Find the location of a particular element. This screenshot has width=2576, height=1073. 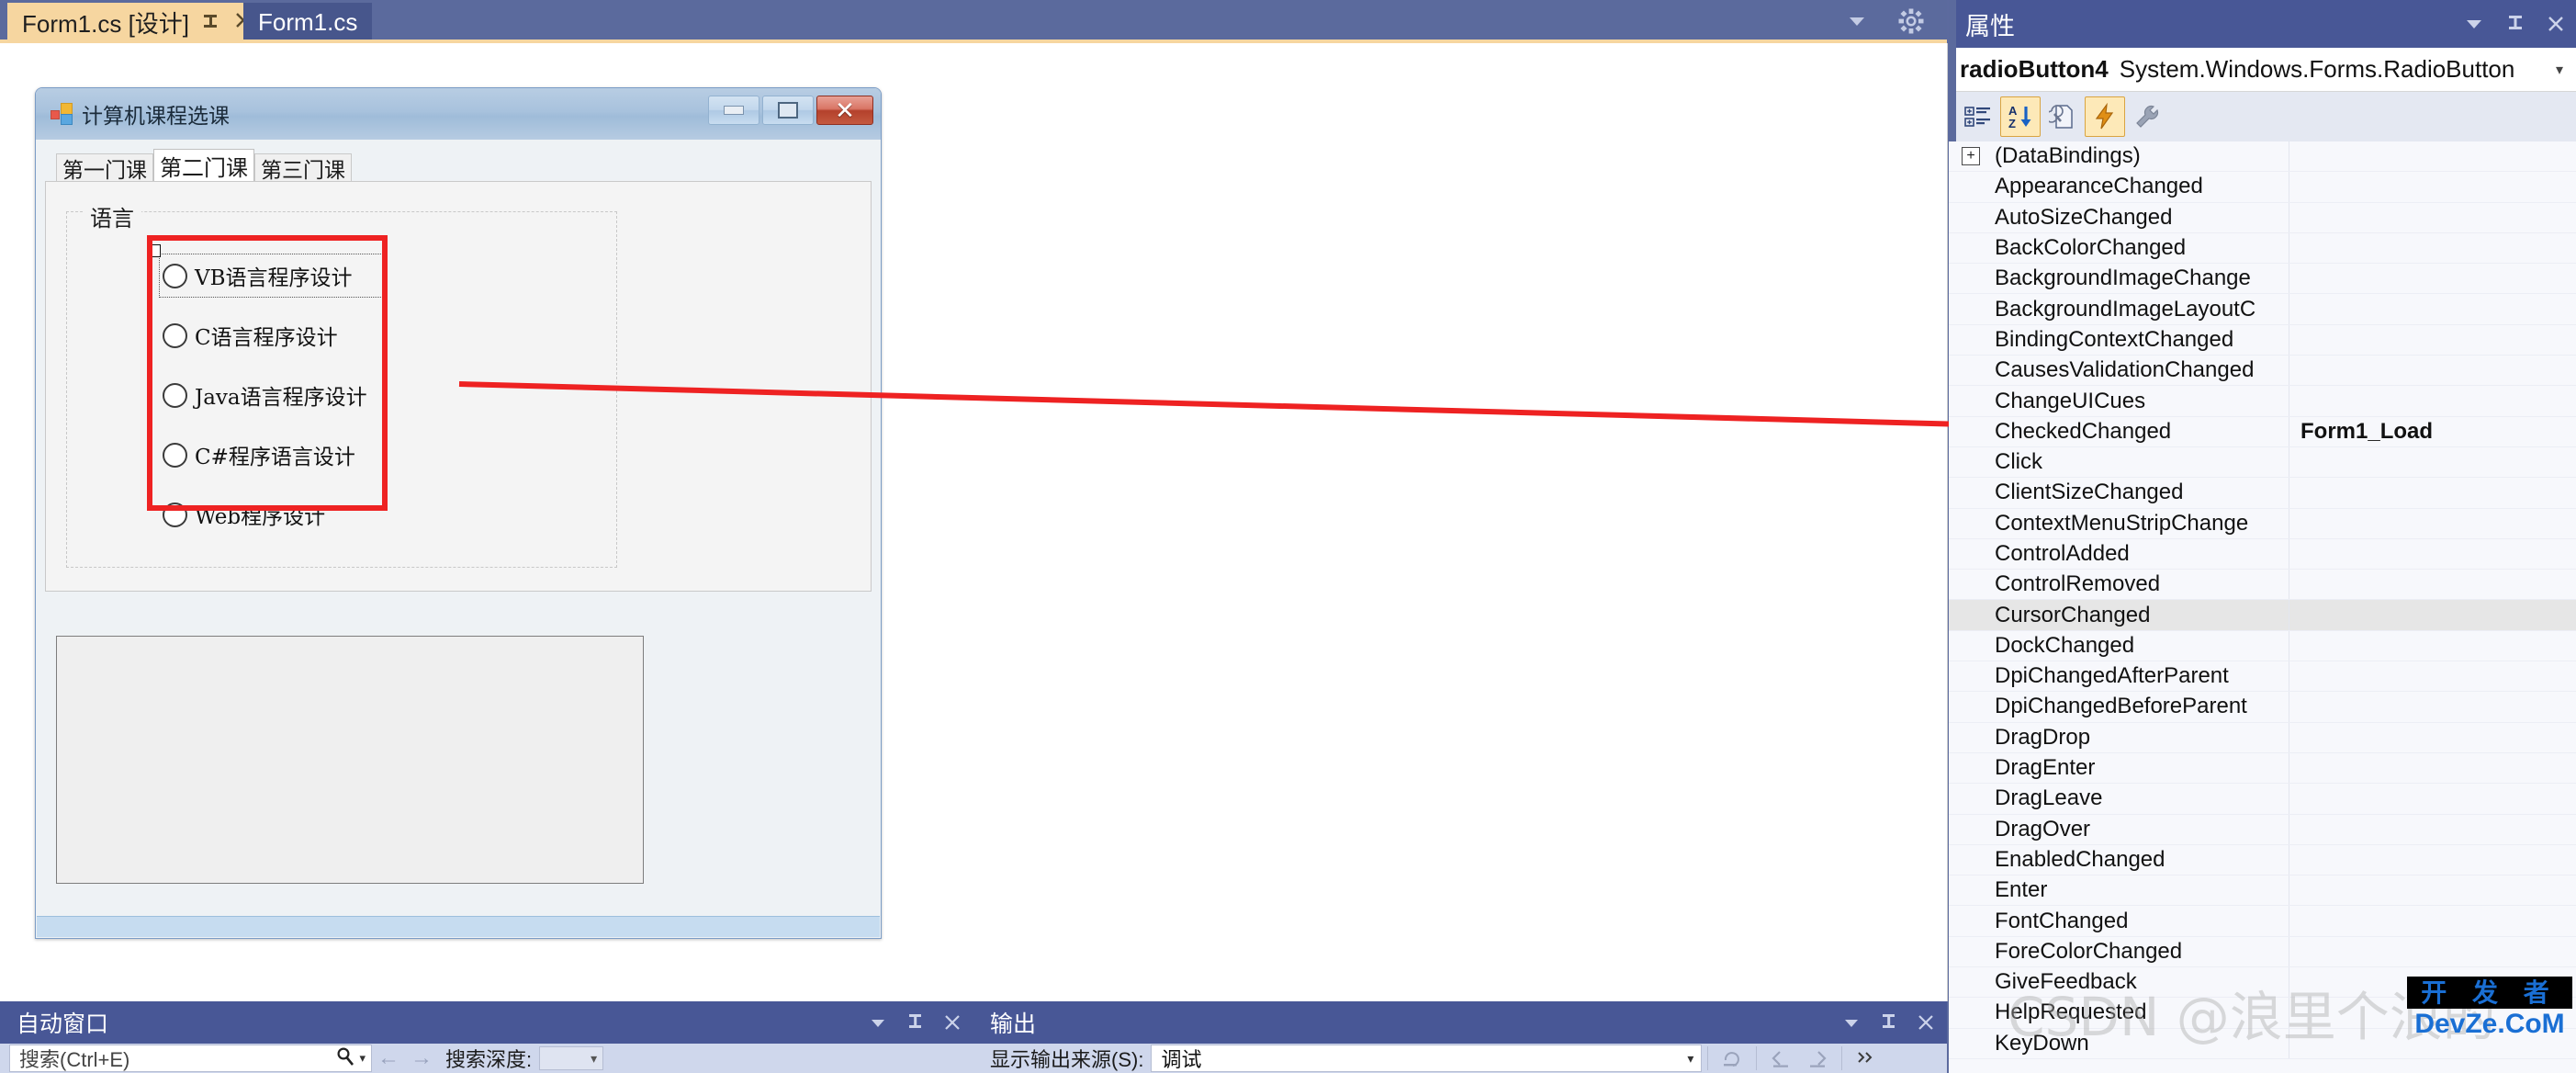

output-source-combo: 调试 ▾ is located at coordinates (1427, 1058).